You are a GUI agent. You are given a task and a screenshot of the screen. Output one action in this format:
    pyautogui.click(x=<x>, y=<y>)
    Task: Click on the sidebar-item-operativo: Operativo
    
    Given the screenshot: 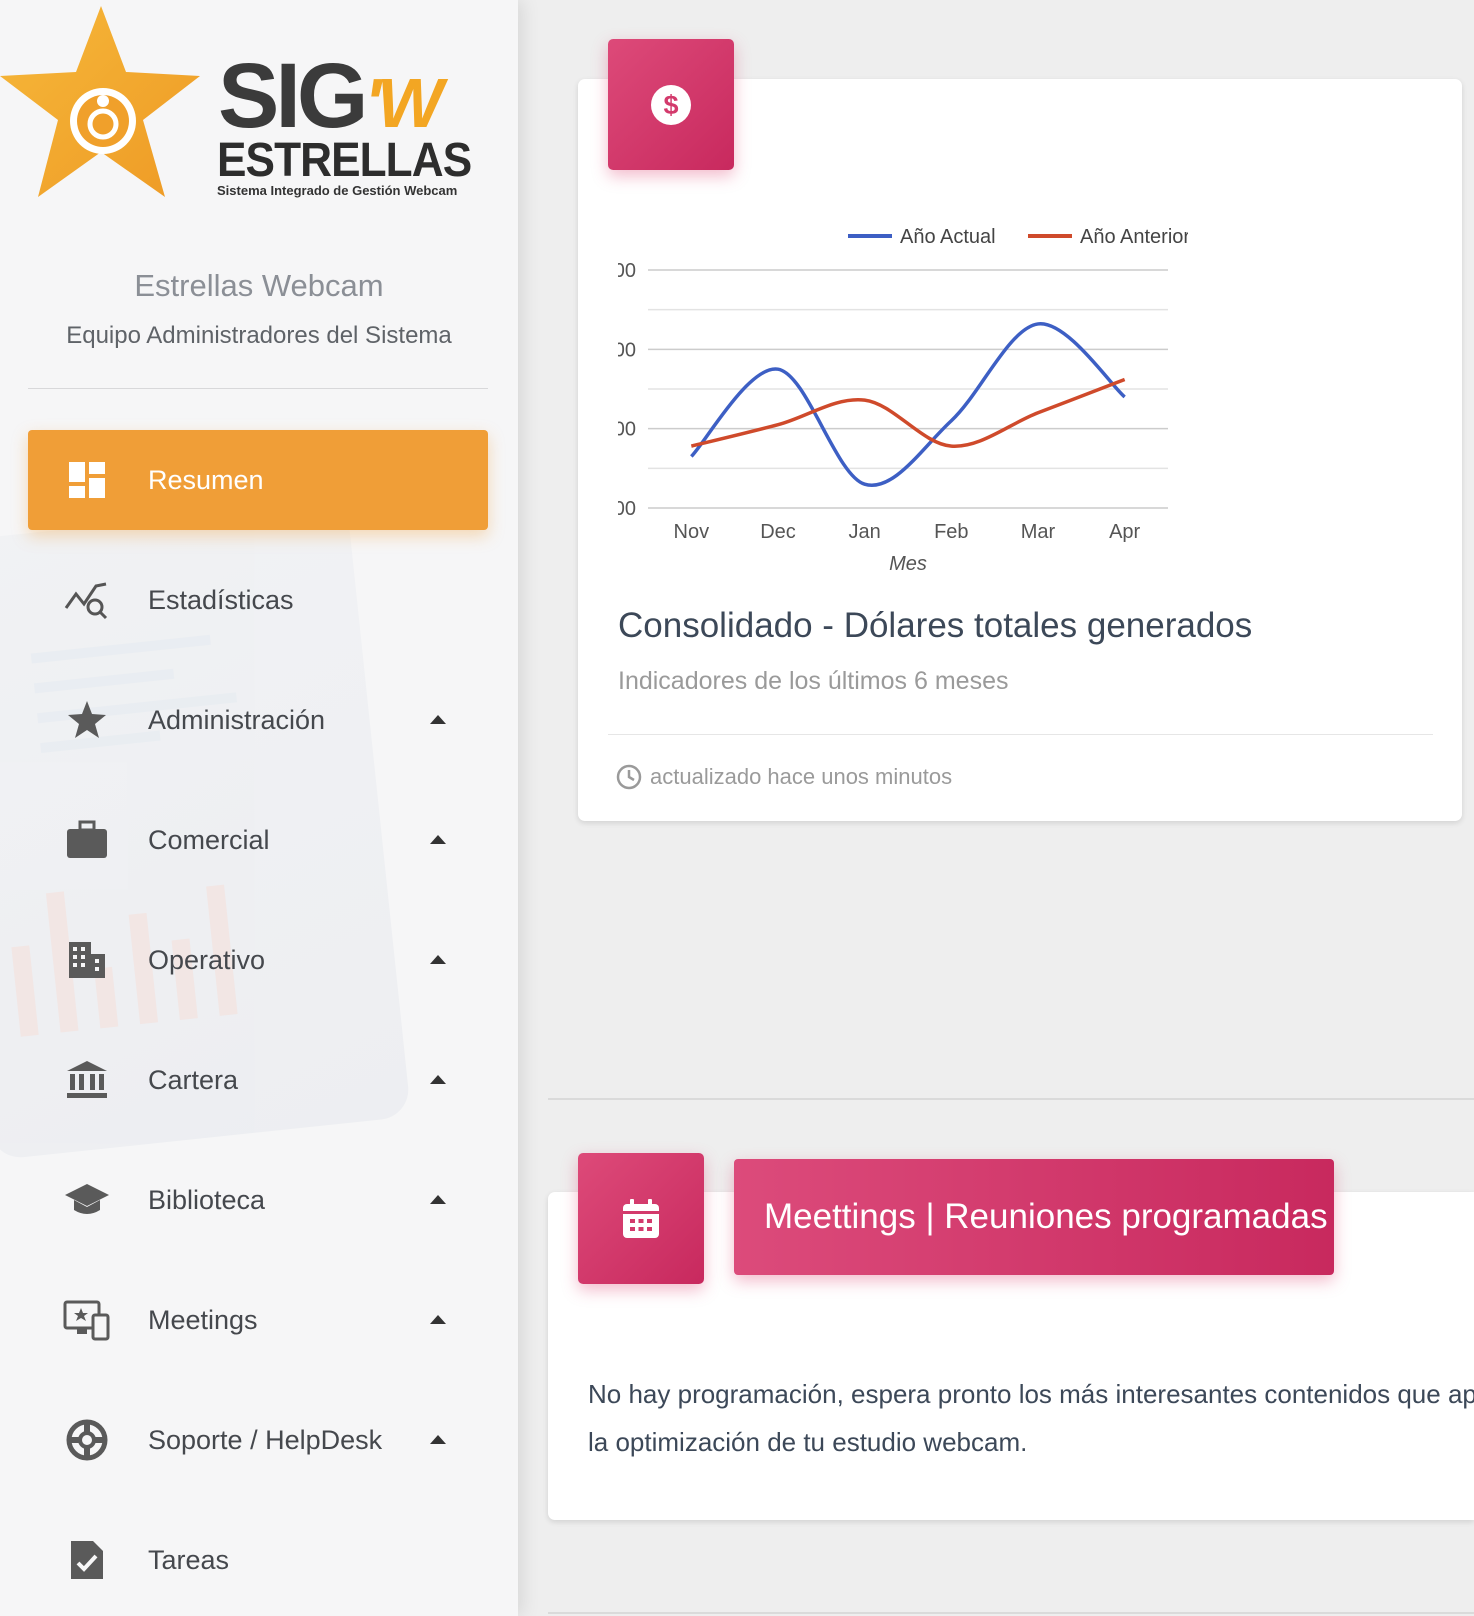 What is the action you would take?
    pyautogui.click(x=258, y=960)
    